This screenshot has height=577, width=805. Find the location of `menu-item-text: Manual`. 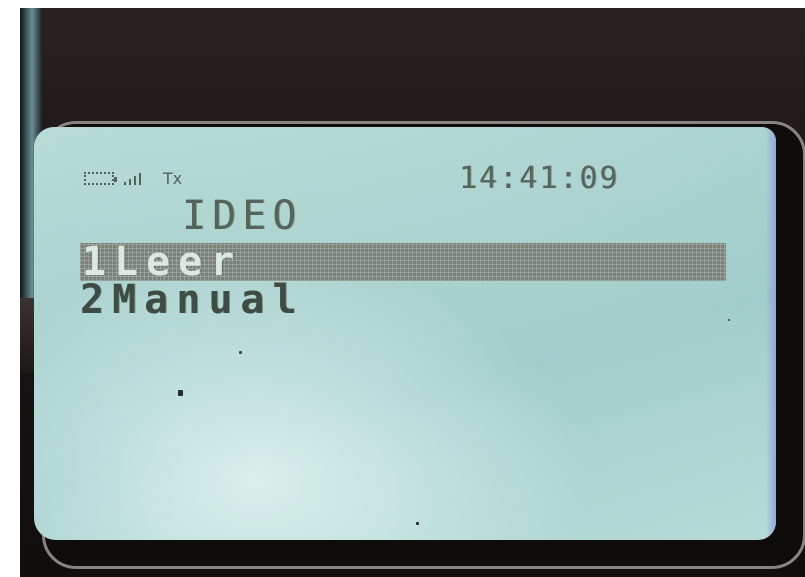

menu-item-text: Manual is located at coordinates (208, 300).